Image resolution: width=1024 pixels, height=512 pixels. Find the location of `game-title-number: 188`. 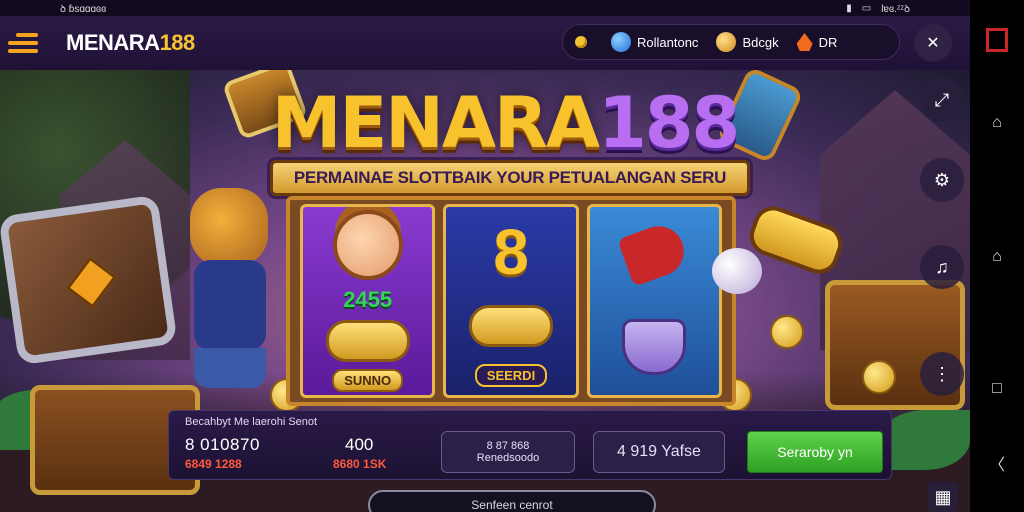

game-title-number: 188 is located at coordinates (669, 123).